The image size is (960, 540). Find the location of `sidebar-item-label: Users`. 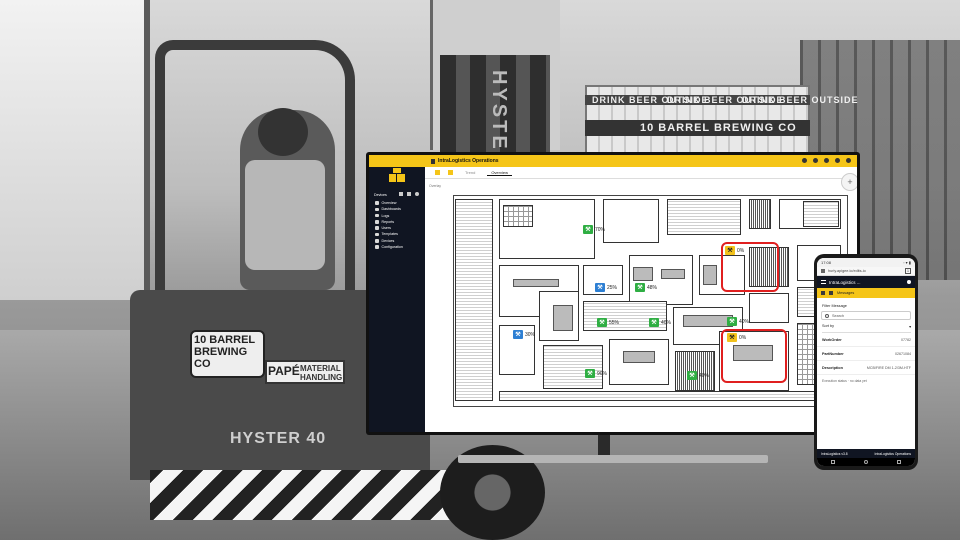

sidebar-item-label: Users is located at coordinates (386, 228).